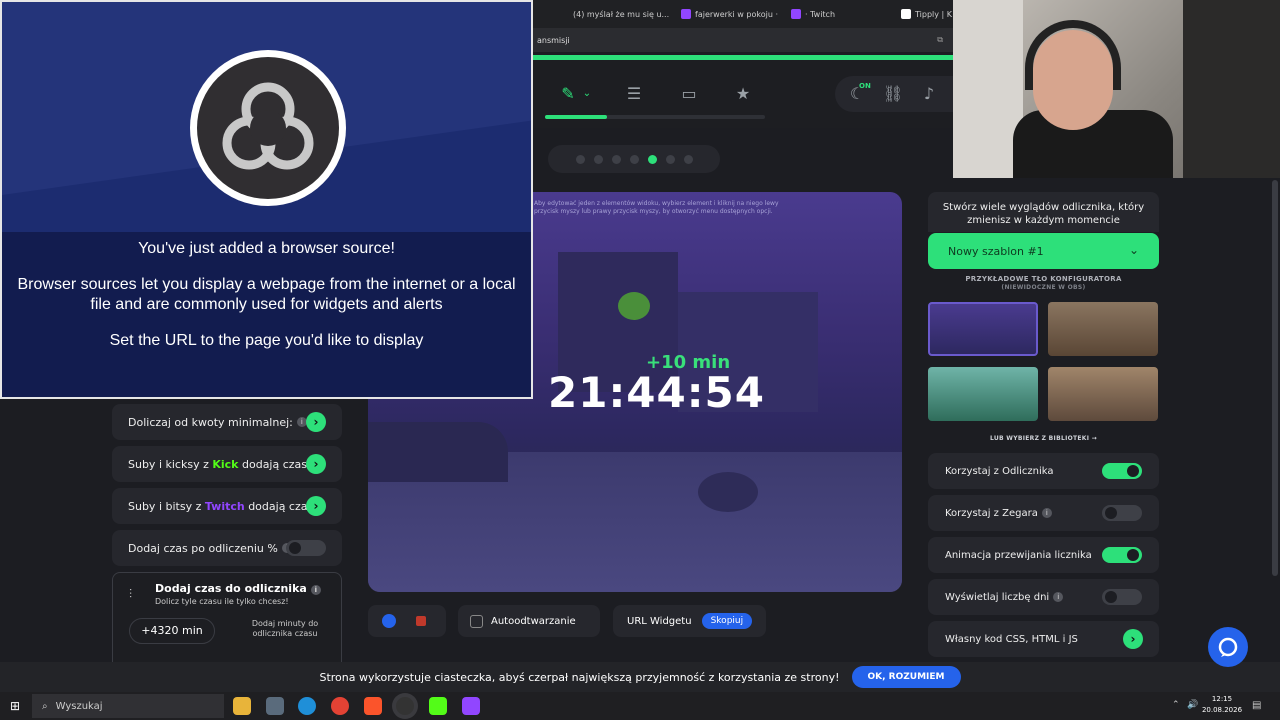 The width and height of the screenshot is (1280, 720). I want to click on tipply-icon, so click(906, 14).